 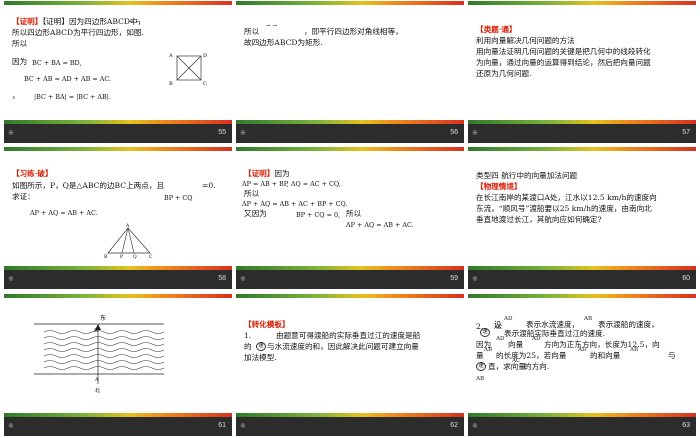 What do you see at coordinates (672, 355) in the screenshot?
I see `text-line: 与` at bounding box center [672, 355].